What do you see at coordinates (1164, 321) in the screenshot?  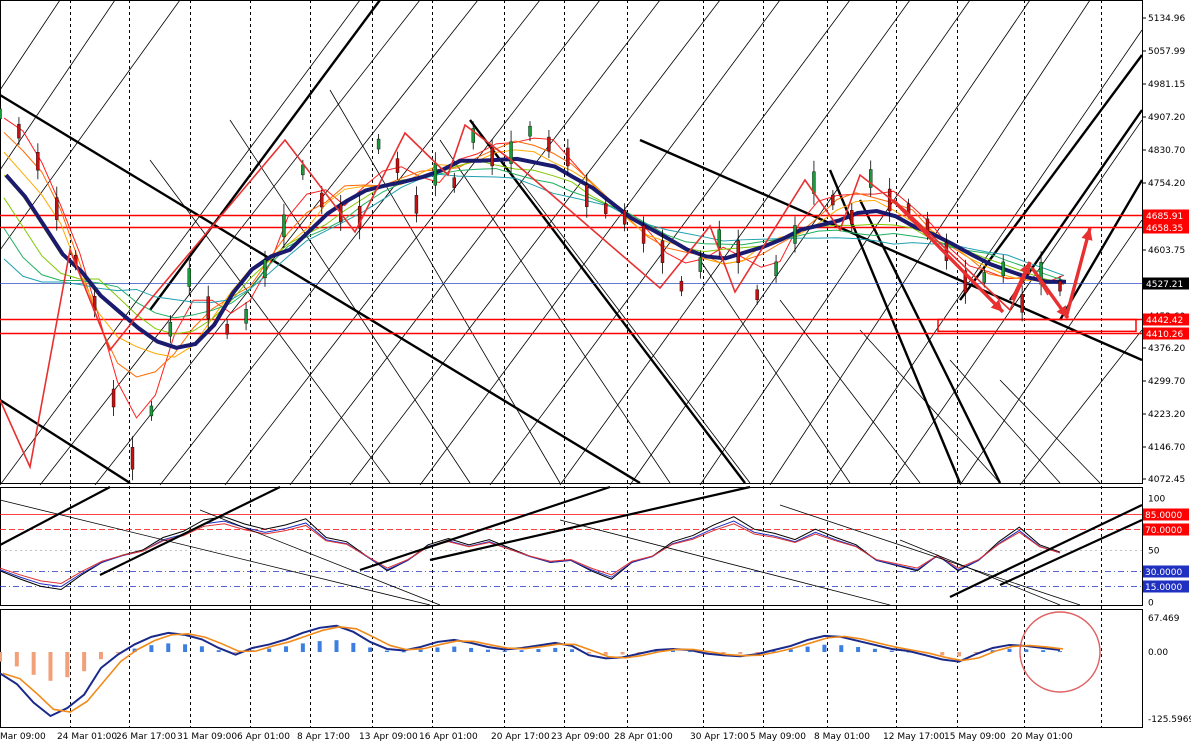 I see `level-label: 4442.42` at bounding box center [1164, 321].